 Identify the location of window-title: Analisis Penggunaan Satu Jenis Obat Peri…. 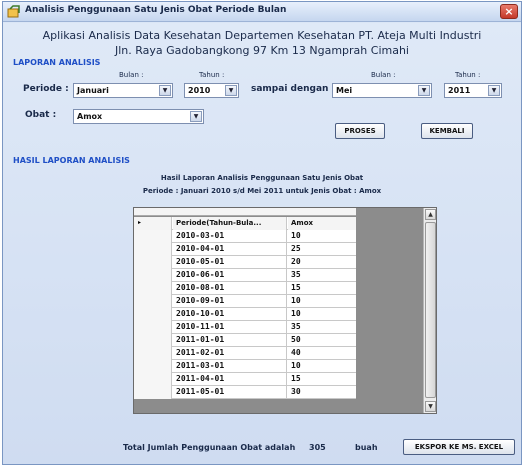
(156, 10).